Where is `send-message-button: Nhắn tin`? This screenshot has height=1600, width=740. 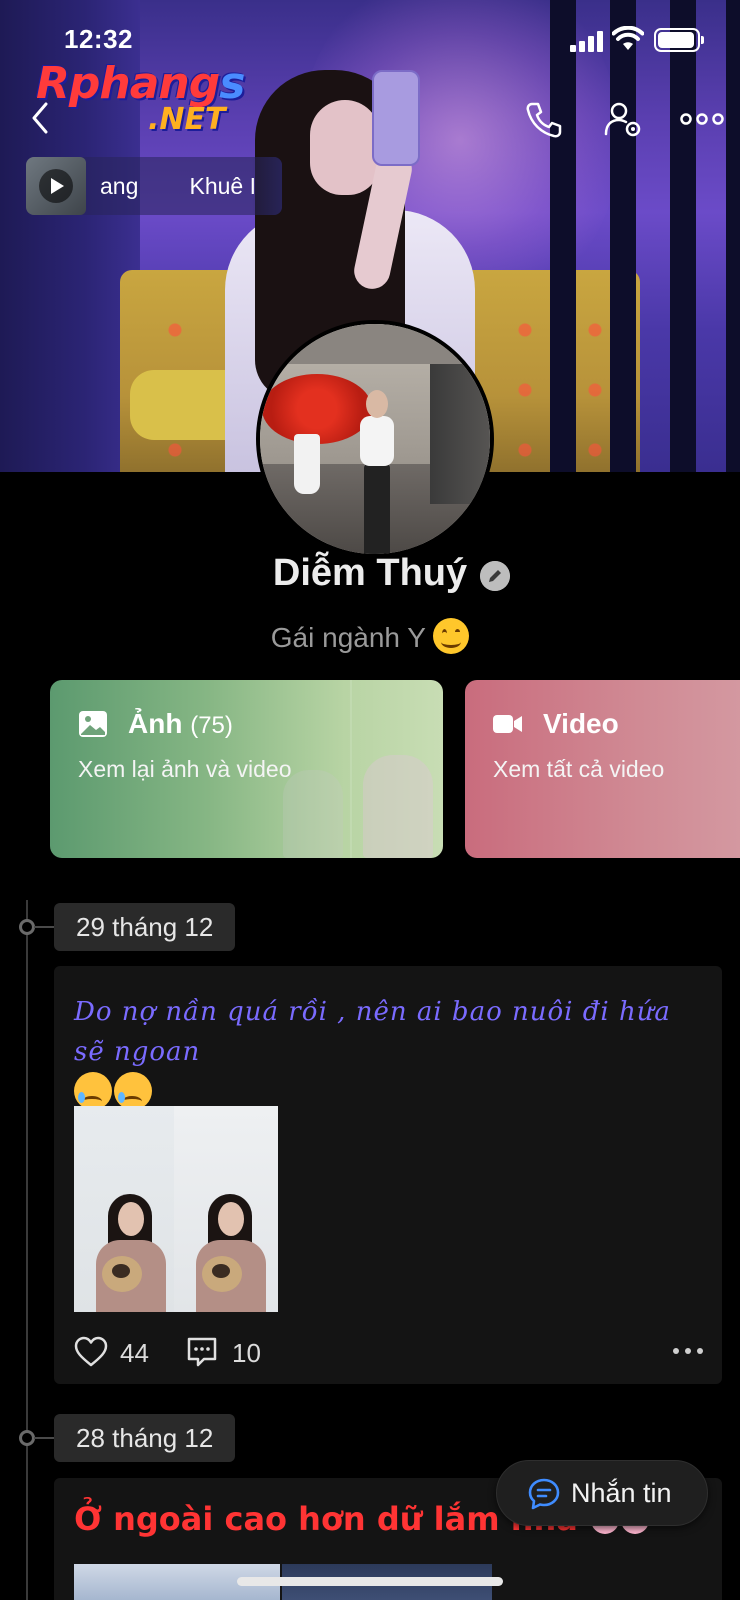 send-message-button: Nhắn tin is located at coordinates (602, 1493).